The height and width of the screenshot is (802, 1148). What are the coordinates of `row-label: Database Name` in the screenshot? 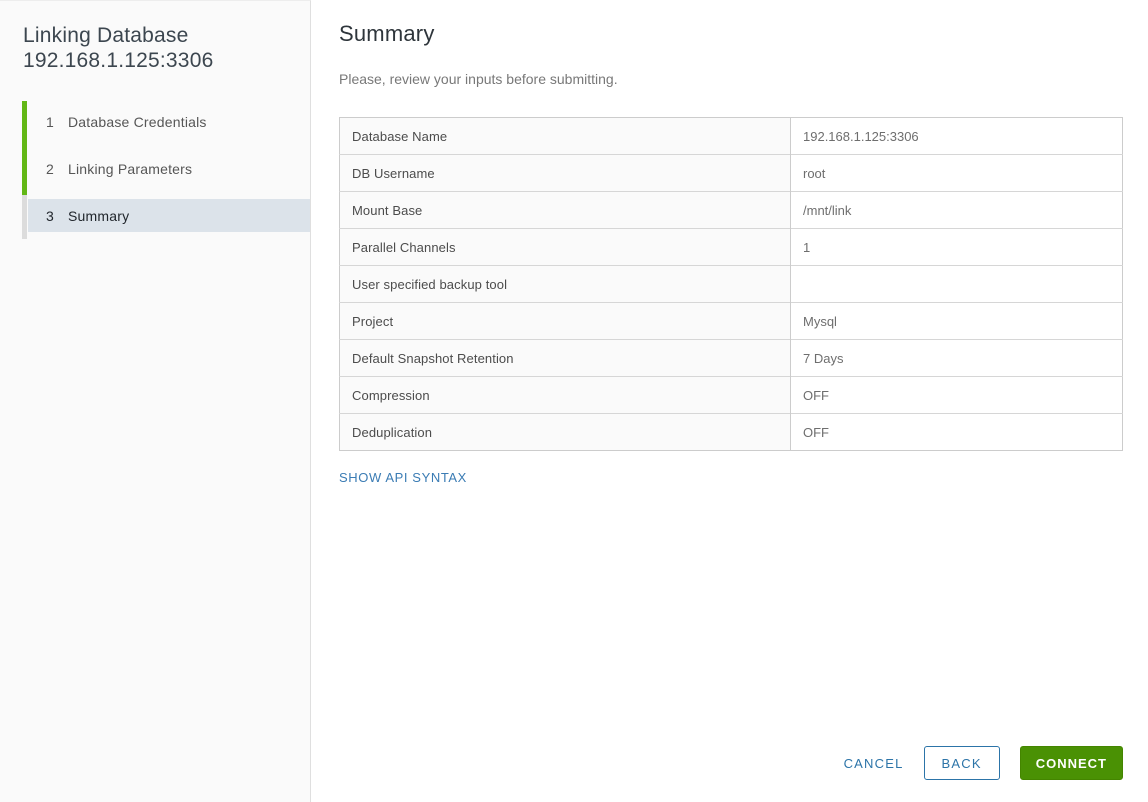 It's located at (565, 136).